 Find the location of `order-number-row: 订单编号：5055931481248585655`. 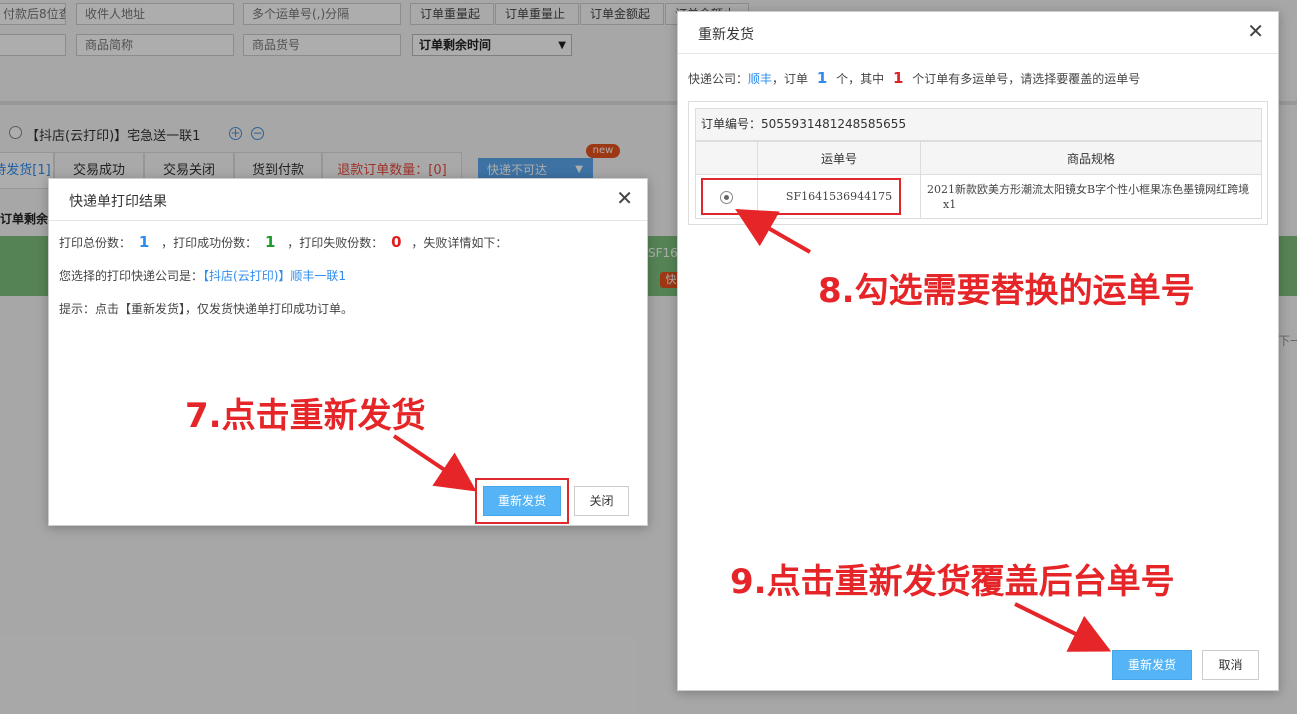

order-number-row: 订单编号：5055931481248585655 is located at coordinates (978, 124).